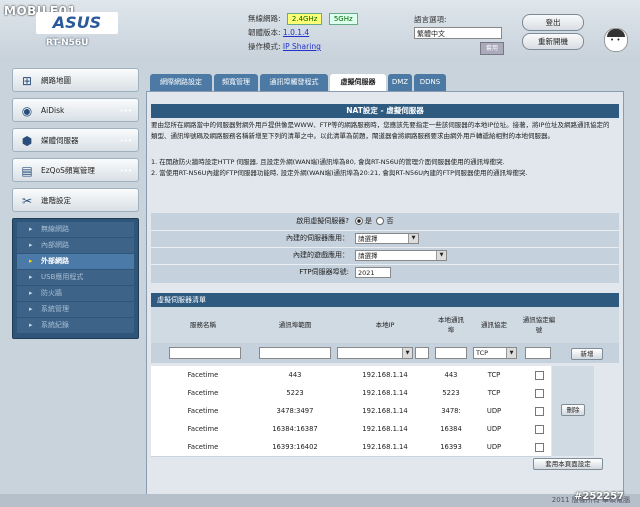 The image size is (640, 507). What do you see at coordinates (68, 170) in the screenshot?
I see `menu-label: EzQoS頻寬管理` at bounding box center [68, 170].